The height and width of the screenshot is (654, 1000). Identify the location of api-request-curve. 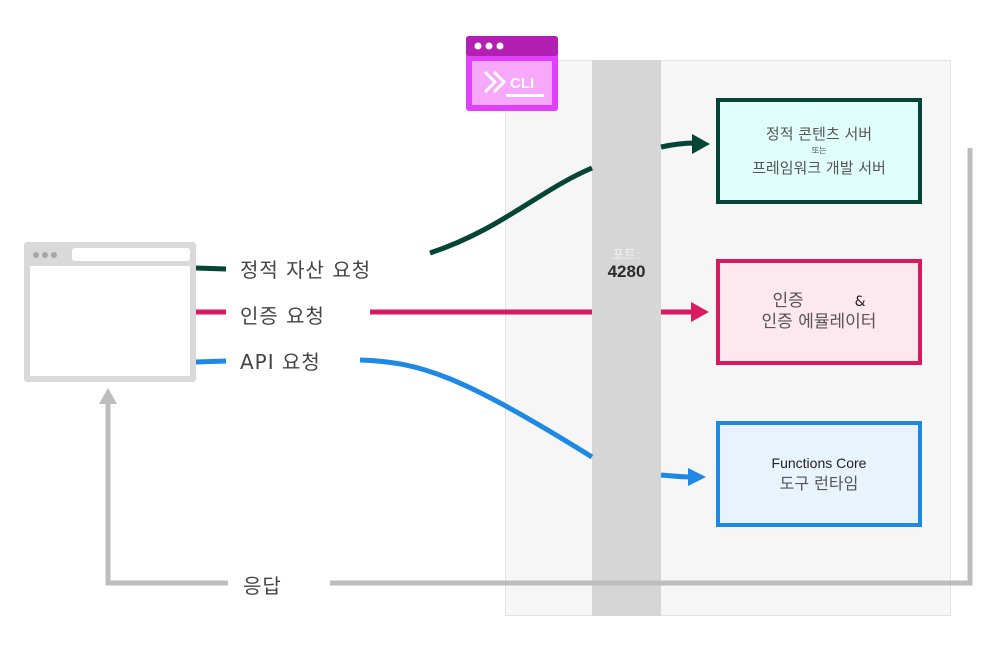
(476, 408).